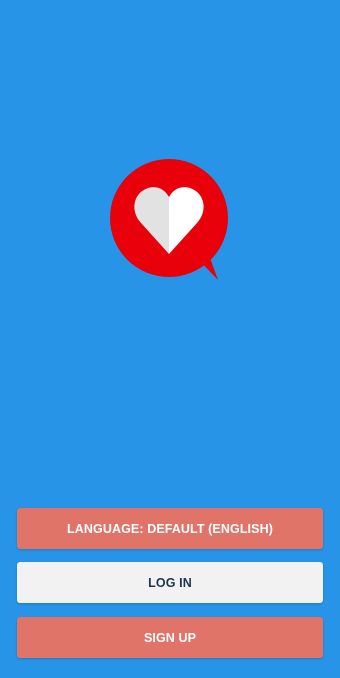 The width and height of the screenshot is (340, 678). Describe the element at coordinates (170, 582) in the screenshot. I see `login-button: LOG IN` at that location.